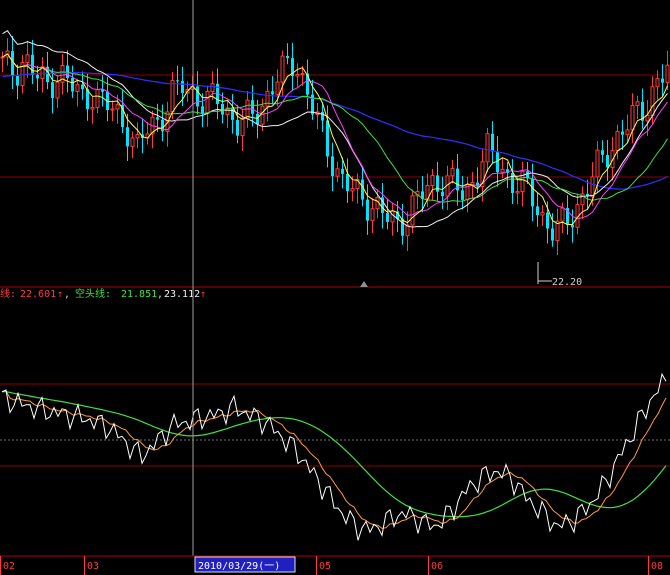 This screenshot has width=670, height=575. I want to click on indicator-value-2: 21.851, so click(139, 294).